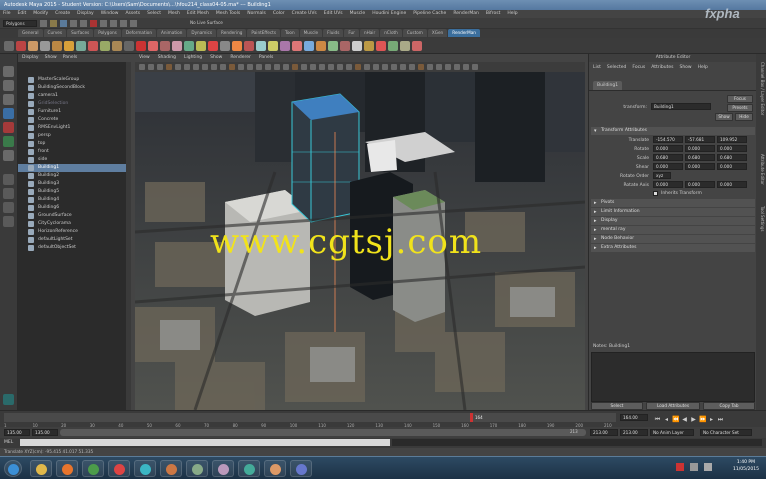 The width and height of the screenshot is (766, 479). Describe the element at coordinates (666, 419) in the screenshot. I see `step-back-icon: ◂` at that location.